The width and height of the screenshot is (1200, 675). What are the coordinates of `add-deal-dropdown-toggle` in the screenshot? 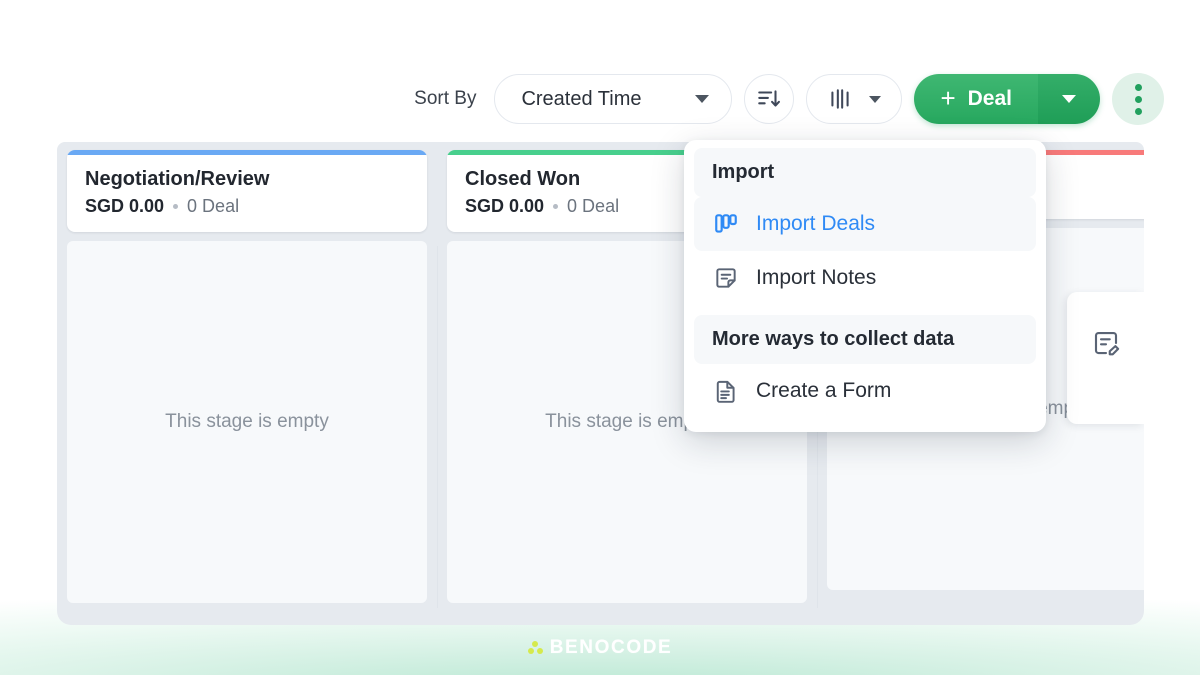 It's located at (1069, 99).